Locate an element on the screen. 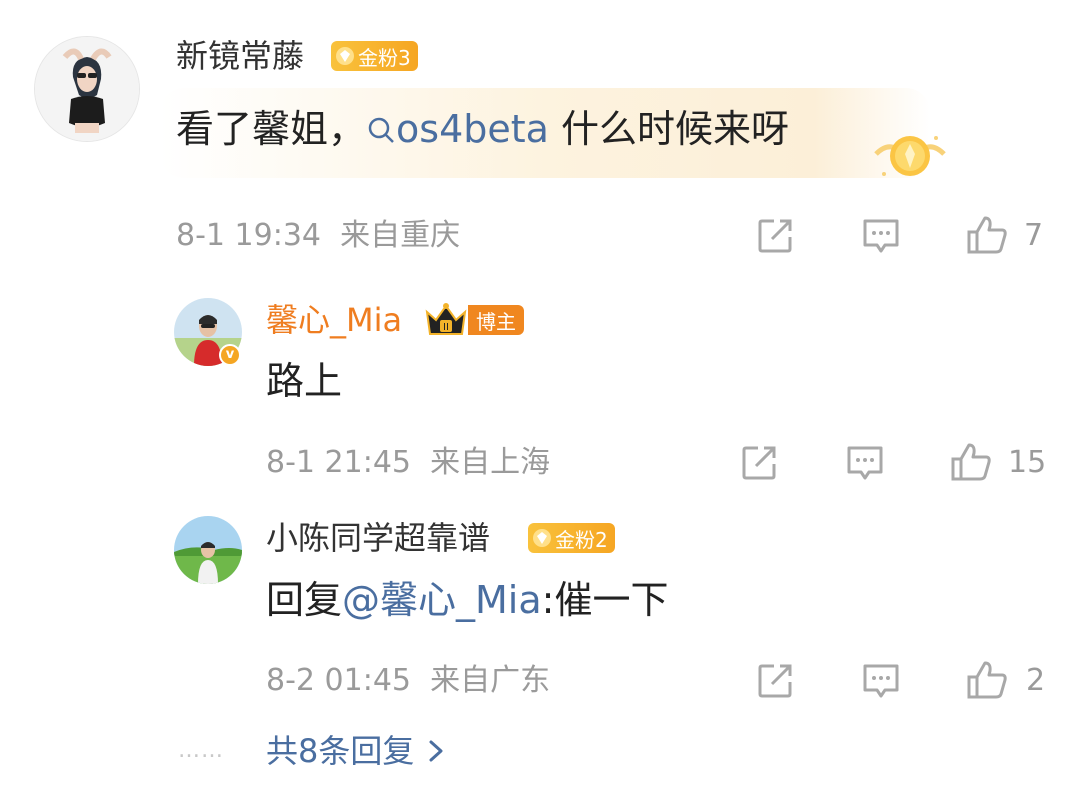 The height and width of the screenshot is (791, 1080). comment-text-before: 看了馨姐， is located at coordinates (271, 129).